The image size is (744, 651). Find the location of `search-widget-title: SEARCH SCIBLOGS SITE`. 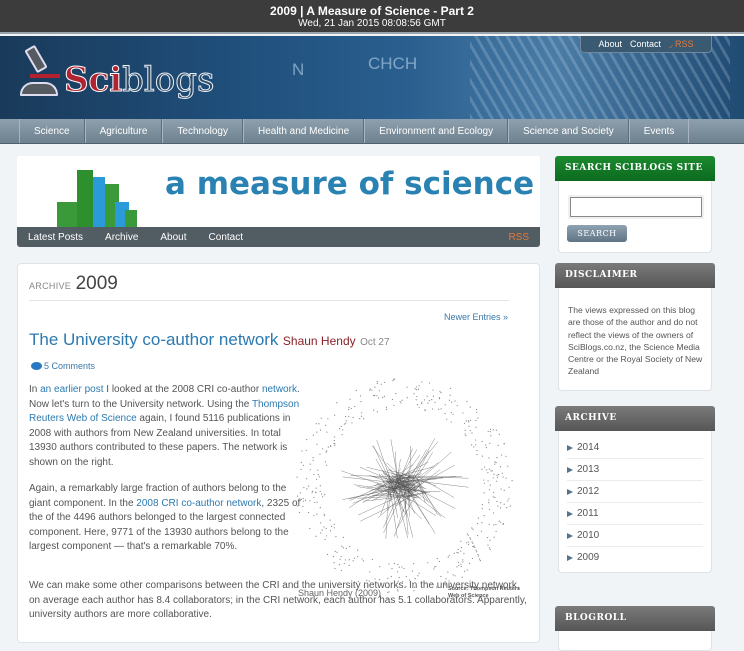

search-widget-title: SEARCH SCIBLOGS SITE is located at coordinates (635, 168).